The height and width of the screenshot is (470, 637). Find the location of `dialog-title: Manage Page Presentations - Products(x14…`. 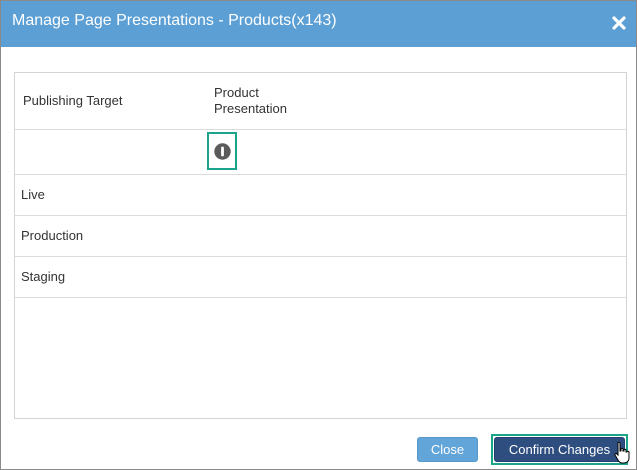

dialog-title: Manage Page Presentations - Products(x14… is located at coordinates (174, 20).